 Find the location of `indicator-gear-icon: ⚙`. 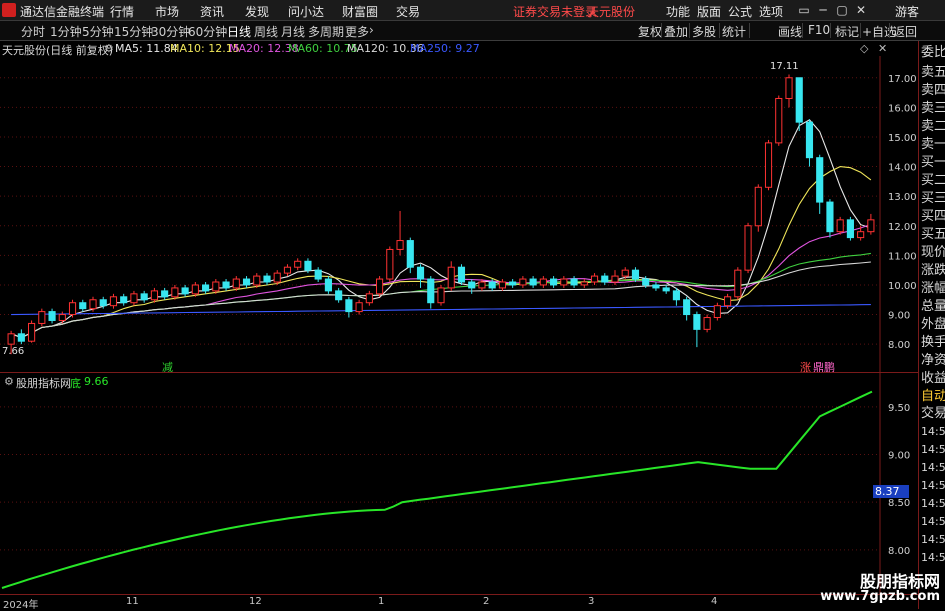

indicator-gear-icon: ⚙ is located at coordinates (9, 381).